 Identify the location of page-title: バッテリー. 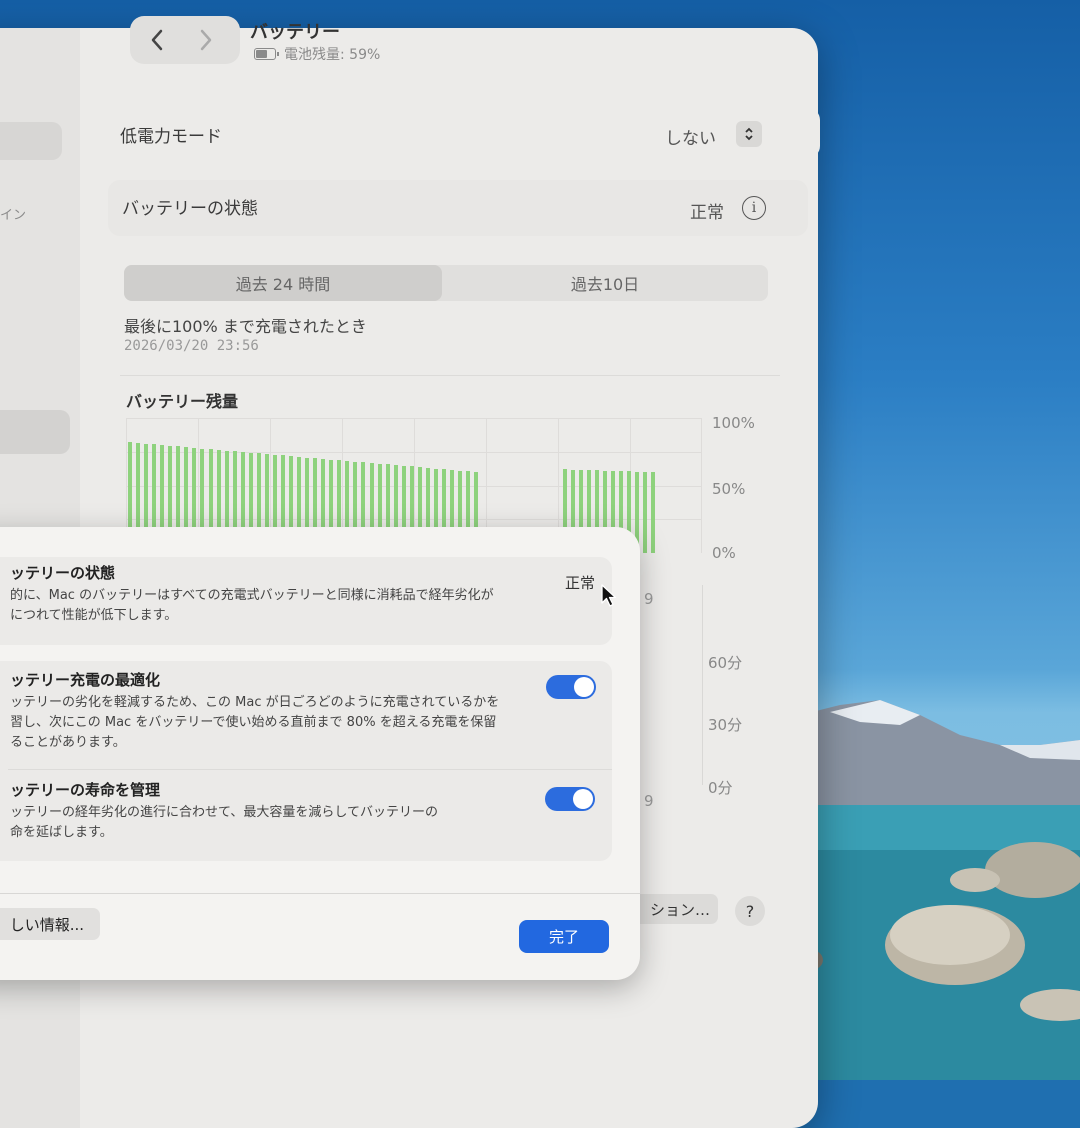
(295, 32).